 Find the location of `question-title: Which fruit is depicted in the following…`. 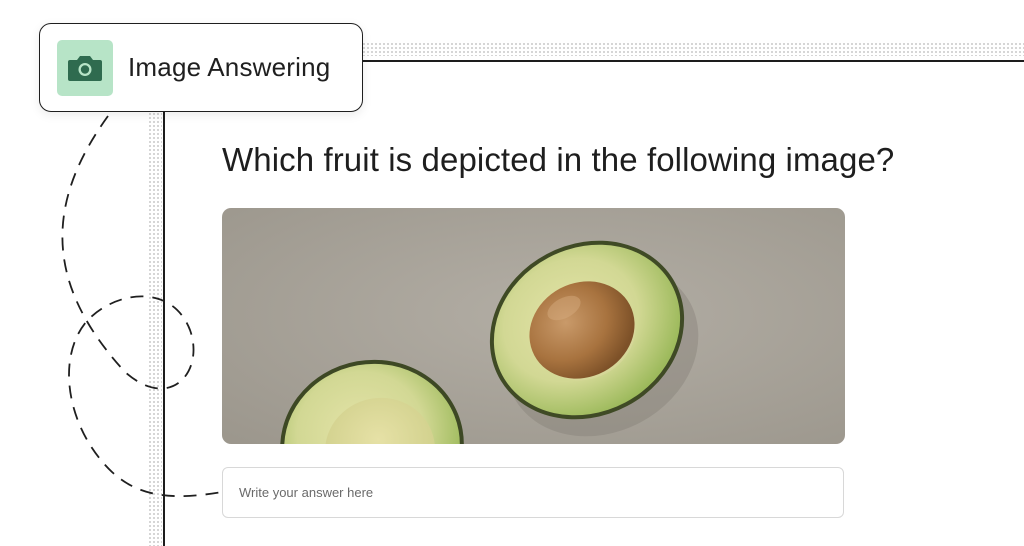

question-title: Which fruit is depicted in the following… is located at coordinates (558, 159).